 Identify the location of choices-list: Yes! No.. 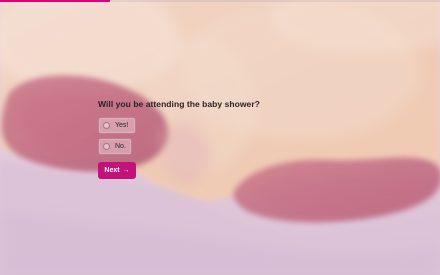
(208, 136).